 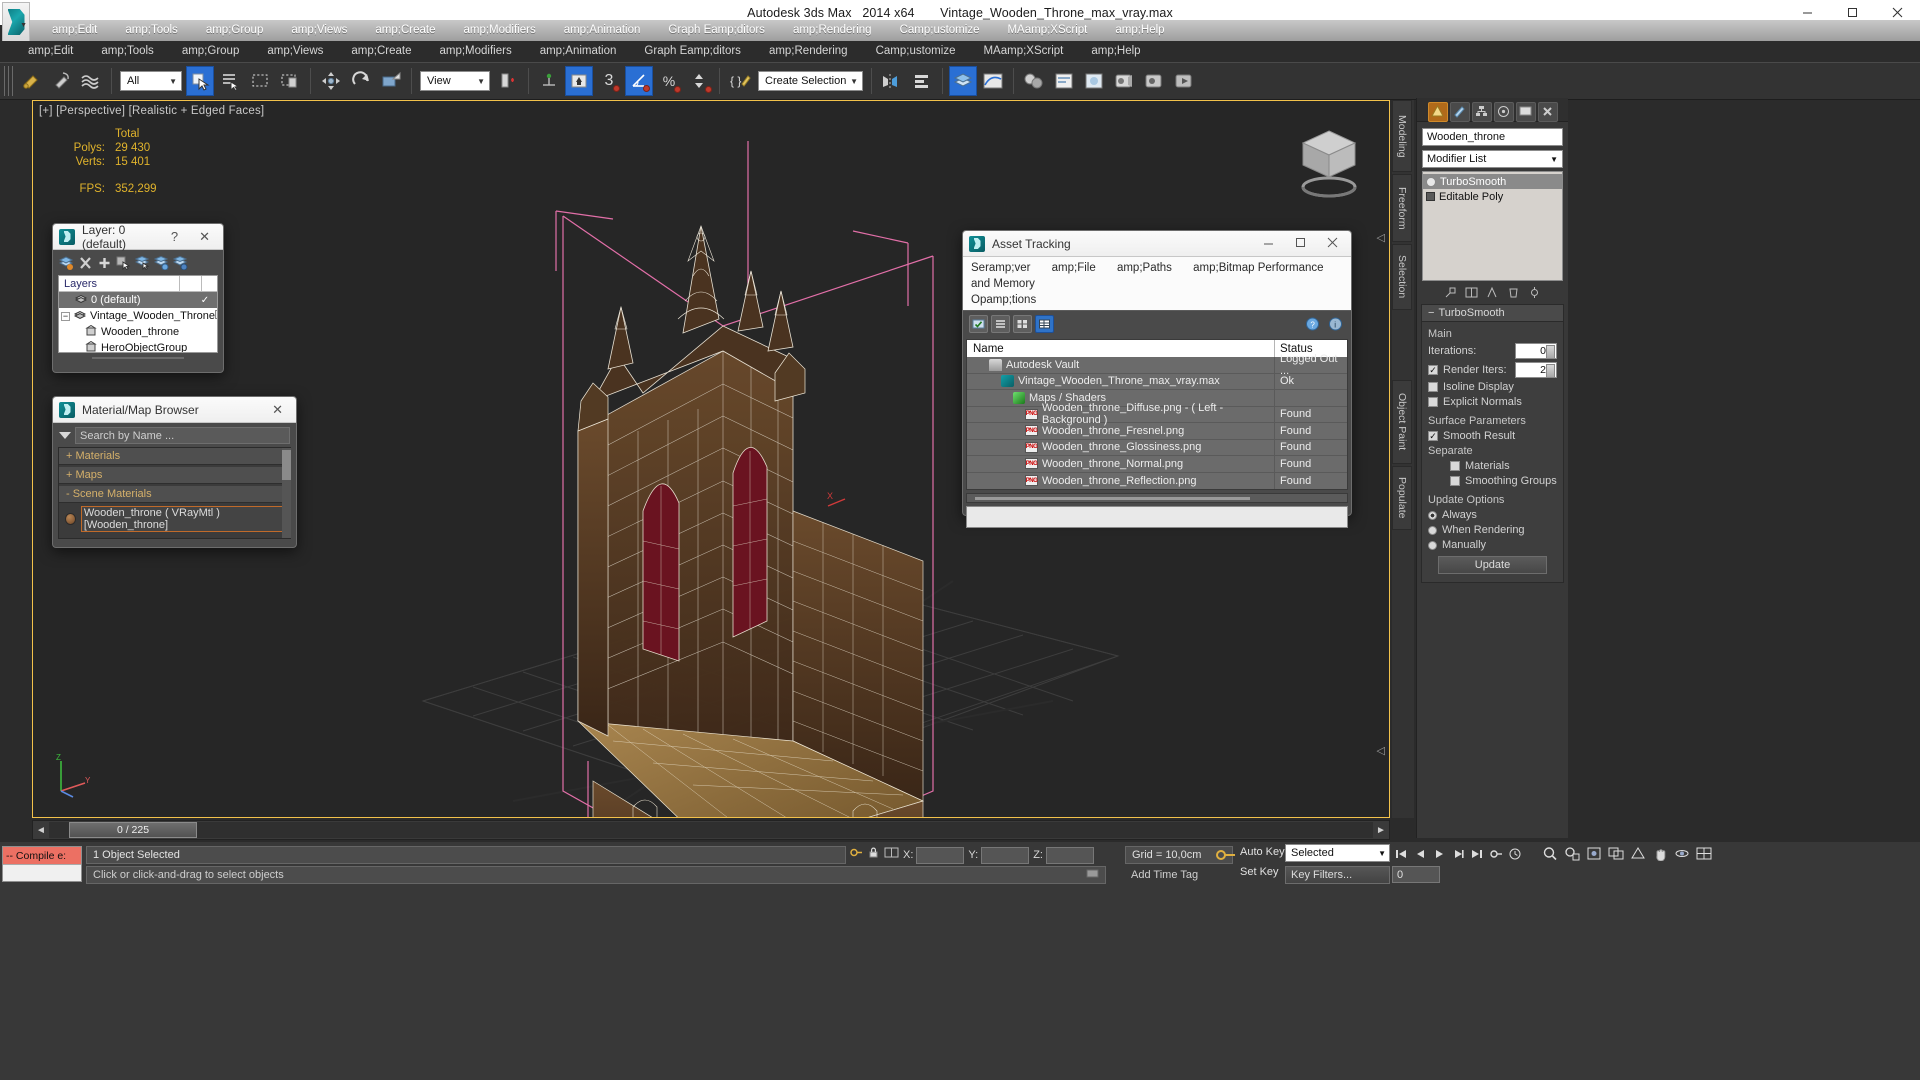 I want to click on time-slider: ◄ 0 / 225 ►, so click(x=711, y=830).